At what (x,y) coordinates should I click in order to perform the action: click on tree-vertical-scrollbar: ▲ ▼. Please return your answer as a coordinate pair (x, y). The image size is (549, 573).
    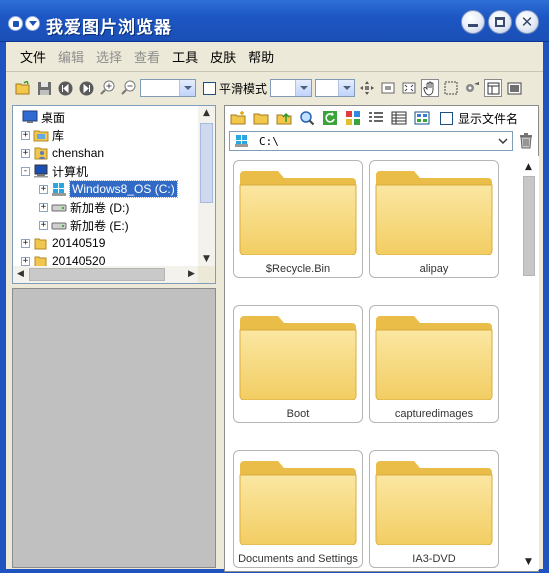
    Looking at the image, I should click on (206, 186).